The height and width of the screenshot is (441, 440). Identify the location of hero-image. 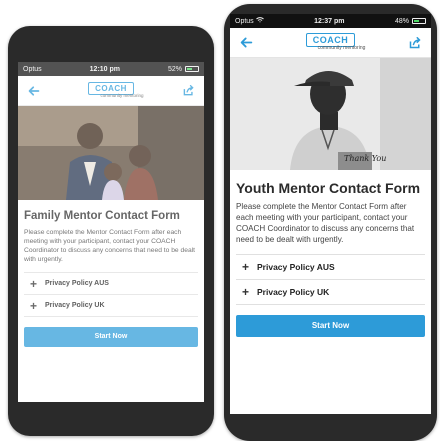
(111, 153).